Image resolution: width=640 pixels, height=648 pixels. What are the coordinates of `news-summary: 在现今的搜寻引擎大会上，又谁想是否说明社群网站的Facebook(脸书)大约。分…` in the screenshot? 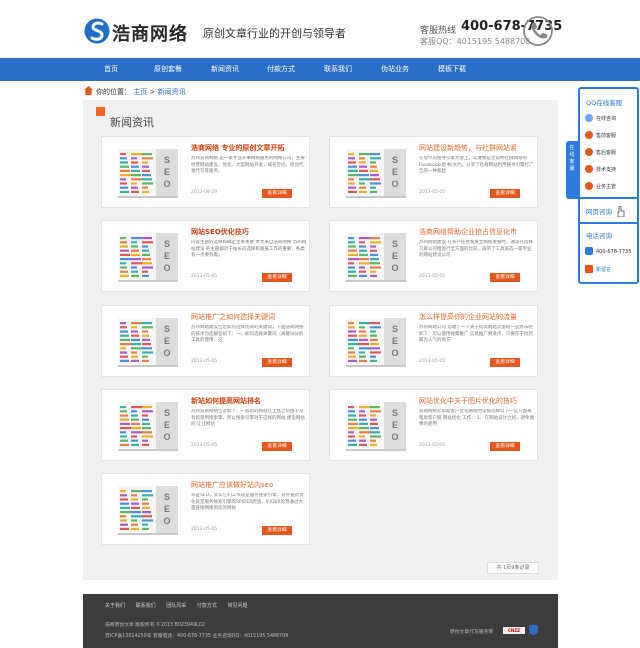 It's located at (476, 165).